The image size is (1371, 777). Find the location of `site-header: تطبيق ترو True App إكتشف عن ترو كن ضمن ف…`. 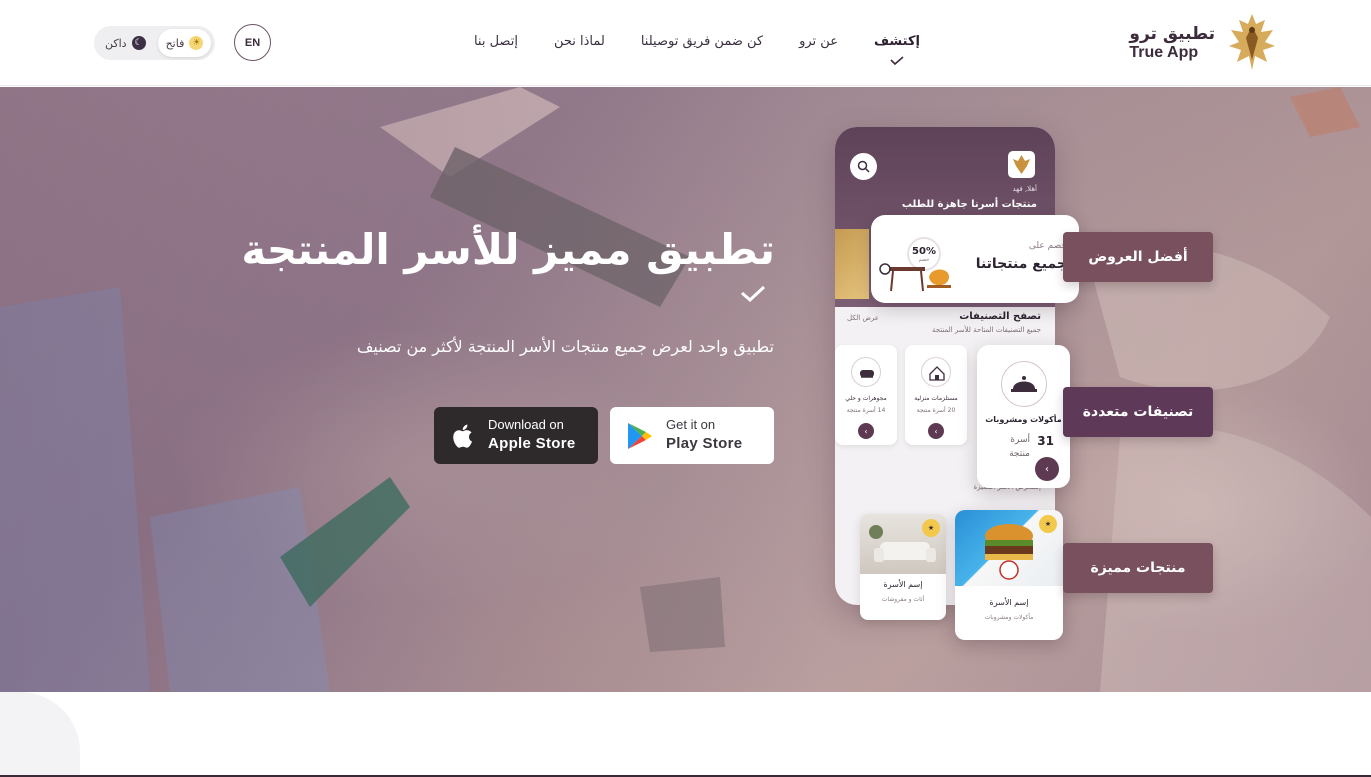

site-header: تطبيق ترو True App إكتشف عن ترو كن ضمن ف… is located at coordinates (685, 43).